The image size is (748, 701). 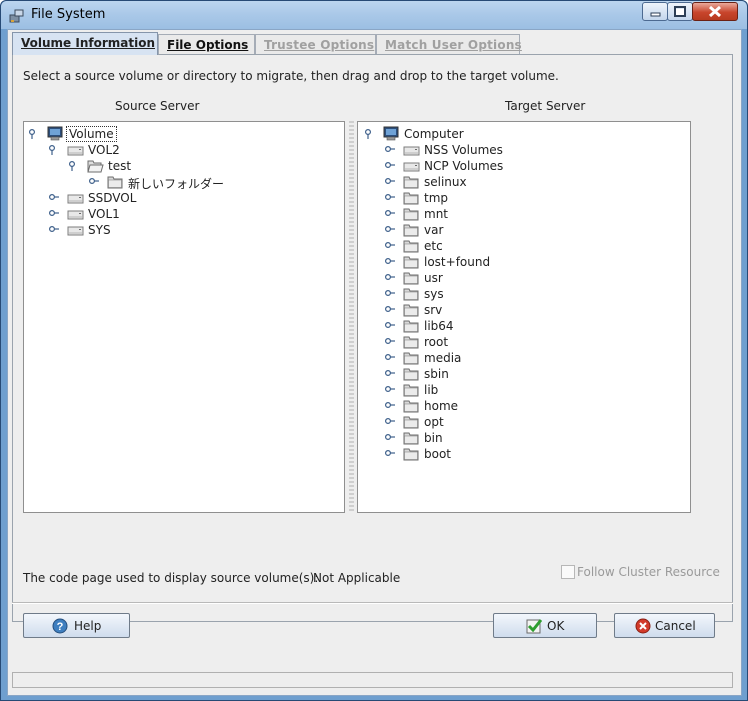 What do you see at coordinates (436, 342) in the screenshot?
I see `target-node-label: root` at bounding box center [436, 342].